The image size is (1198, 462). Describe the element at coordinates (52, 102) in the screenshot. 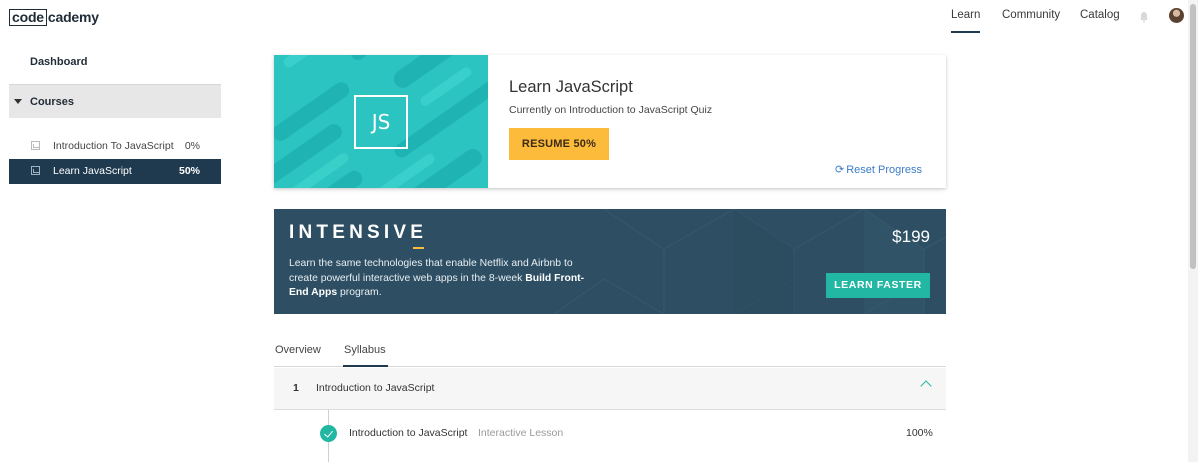

I see `courses-label: Courses` at that location.